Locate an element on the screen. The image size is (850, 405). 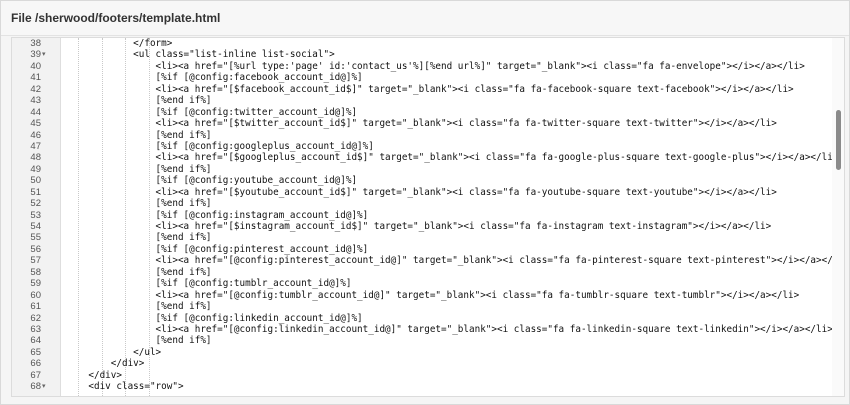
code-line: 62 [%if [@config:linkedin_account_id@]%] is located at coordinates (421, 318).